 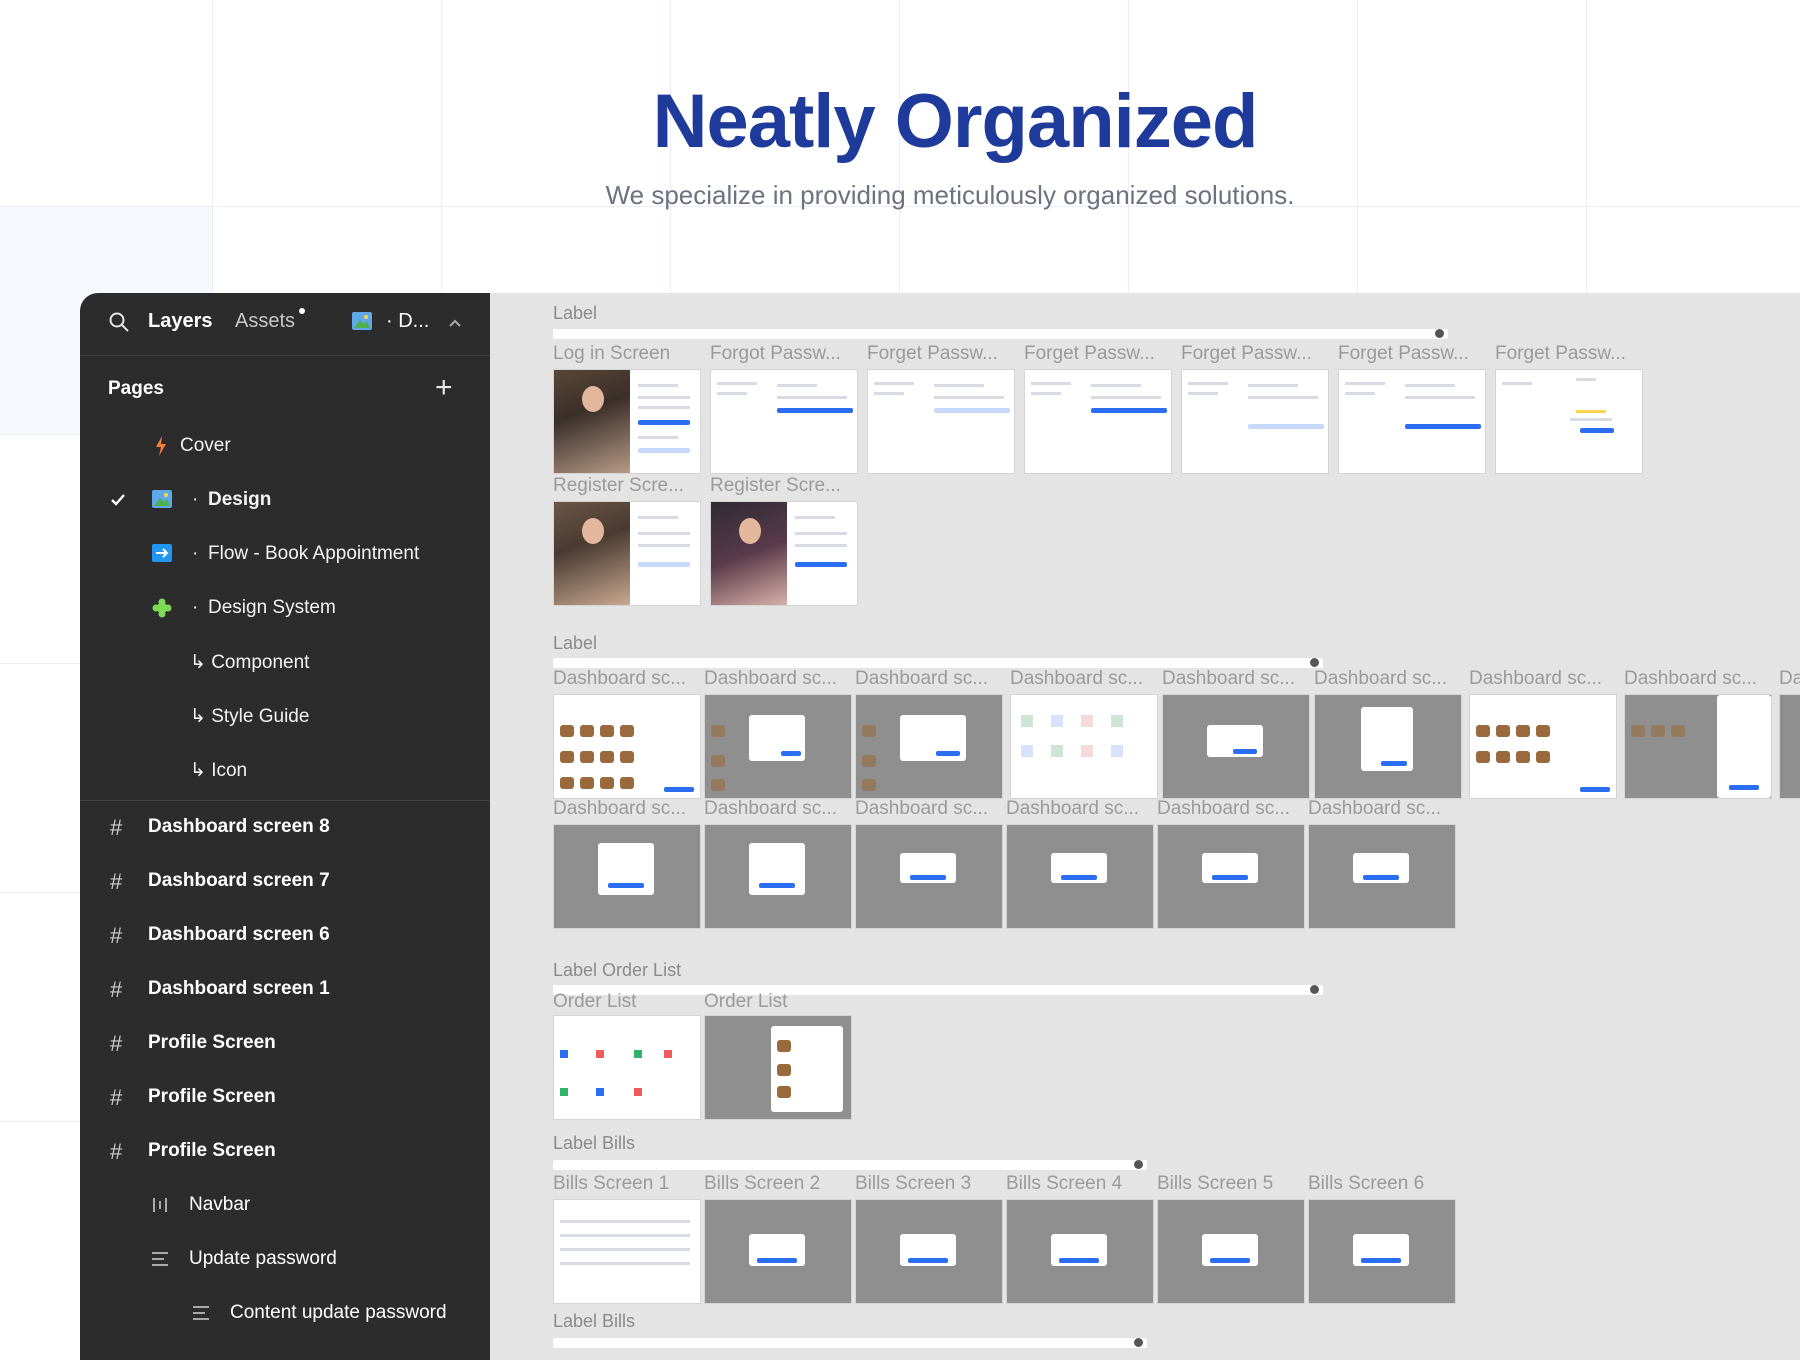 What do you see at coordinates (119, 324) in the screenshot?
I see `search-icon` at bounding box center [119, 324].